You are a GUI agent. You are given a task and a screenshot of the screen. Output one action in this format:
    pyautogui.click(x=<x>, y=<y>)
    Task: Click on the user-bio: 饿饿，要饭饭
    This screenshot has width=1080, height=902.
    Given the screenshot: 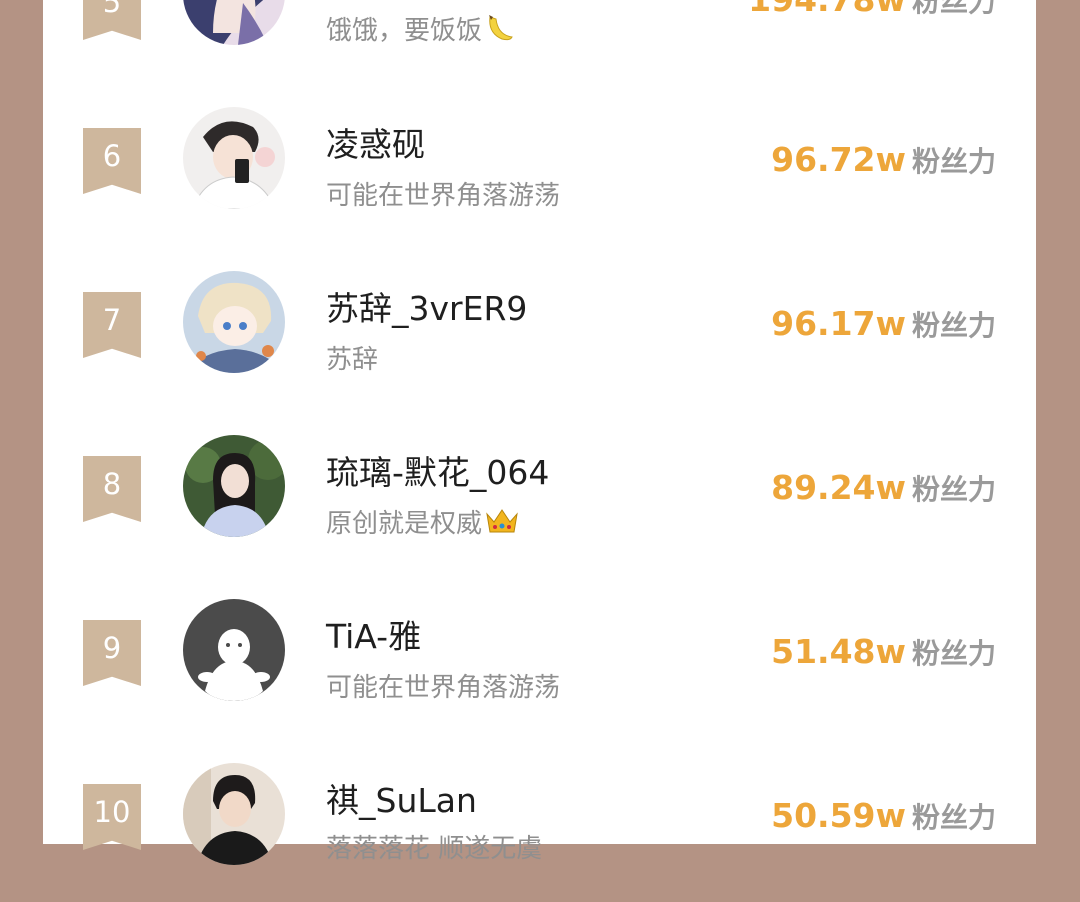 What is the action you would take?
    pyautogui.click(x=420, y=30)
    